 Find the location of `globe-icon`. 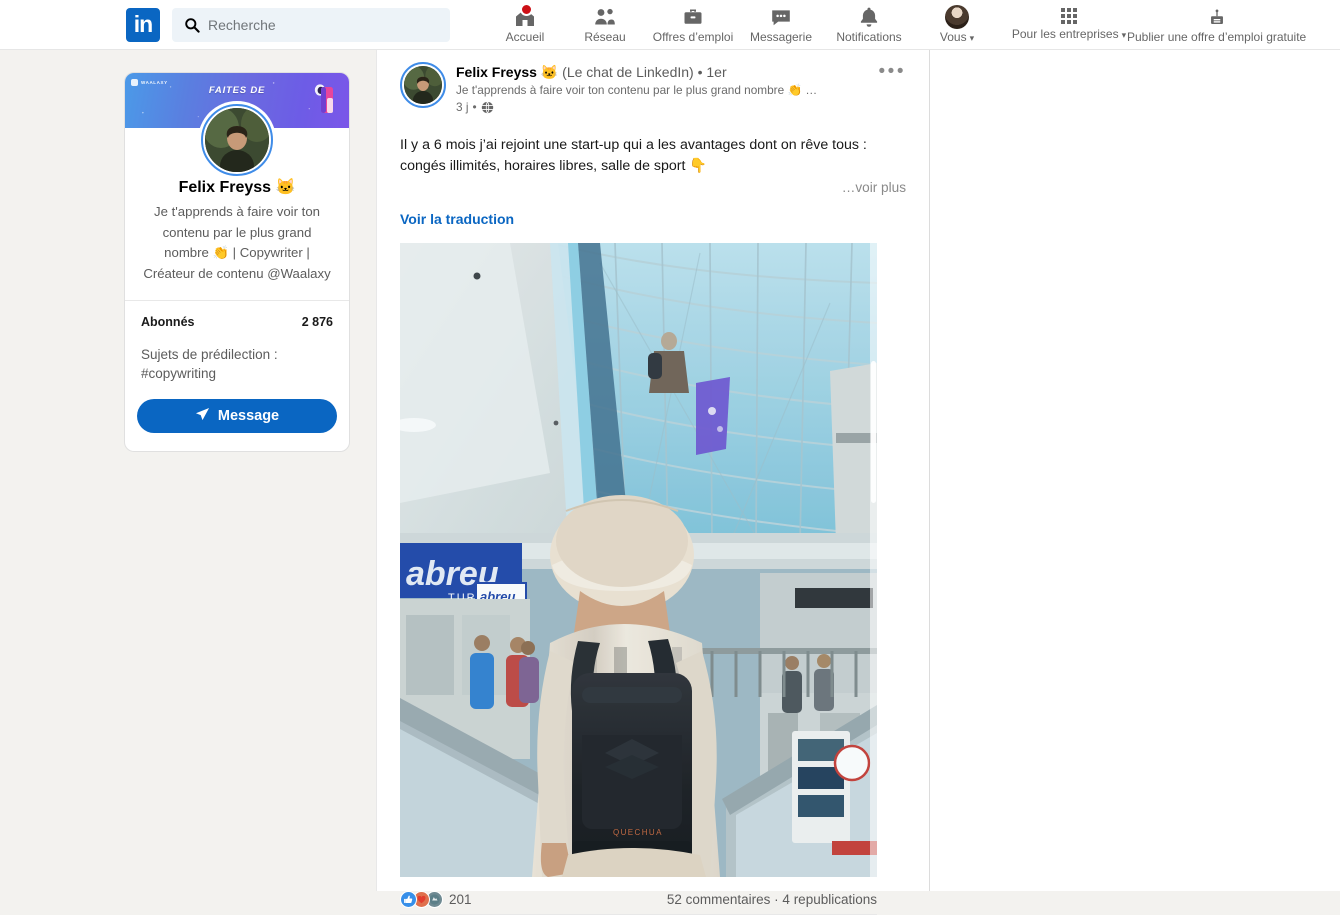

globe-icon is located at coordinates (487, 107).